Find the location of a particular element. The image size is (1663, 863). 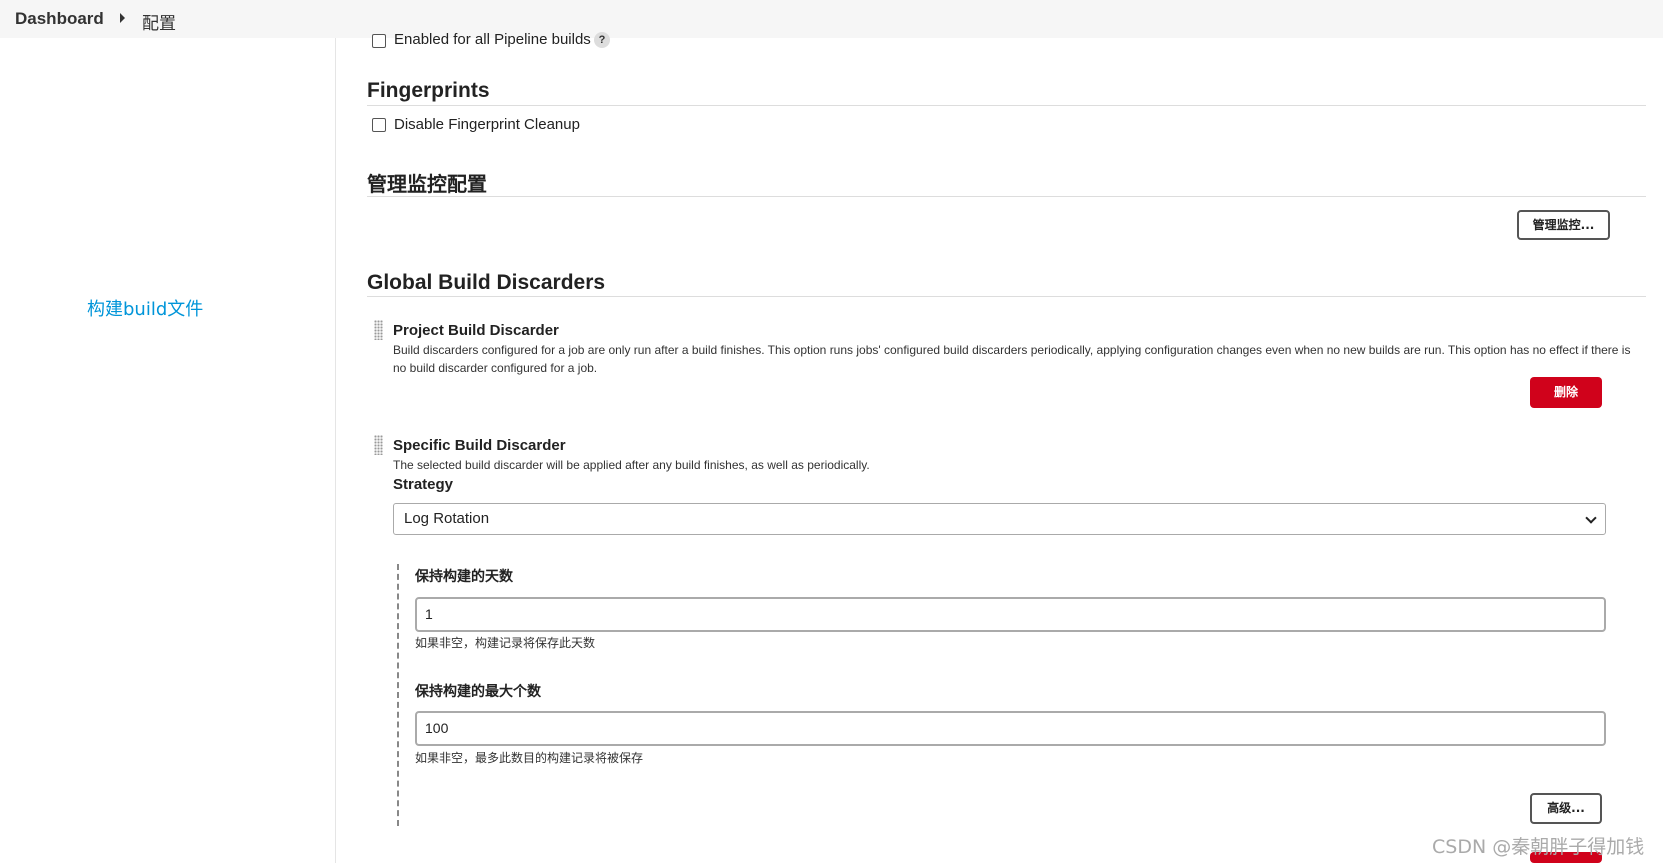

max-builds-input: 100 is located at coordinates (1010, 728).